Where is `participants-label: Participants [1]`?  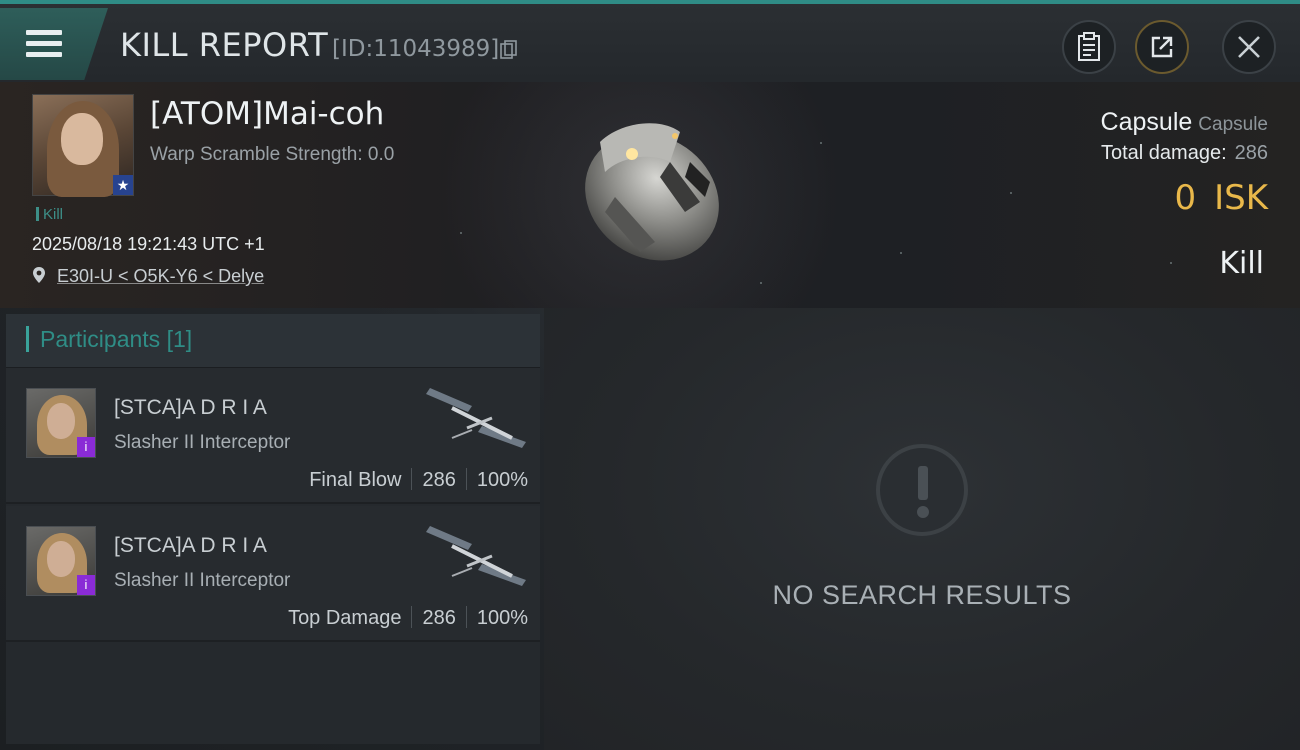 participants-label: Participants [1] is located at coordinates (116, 339).